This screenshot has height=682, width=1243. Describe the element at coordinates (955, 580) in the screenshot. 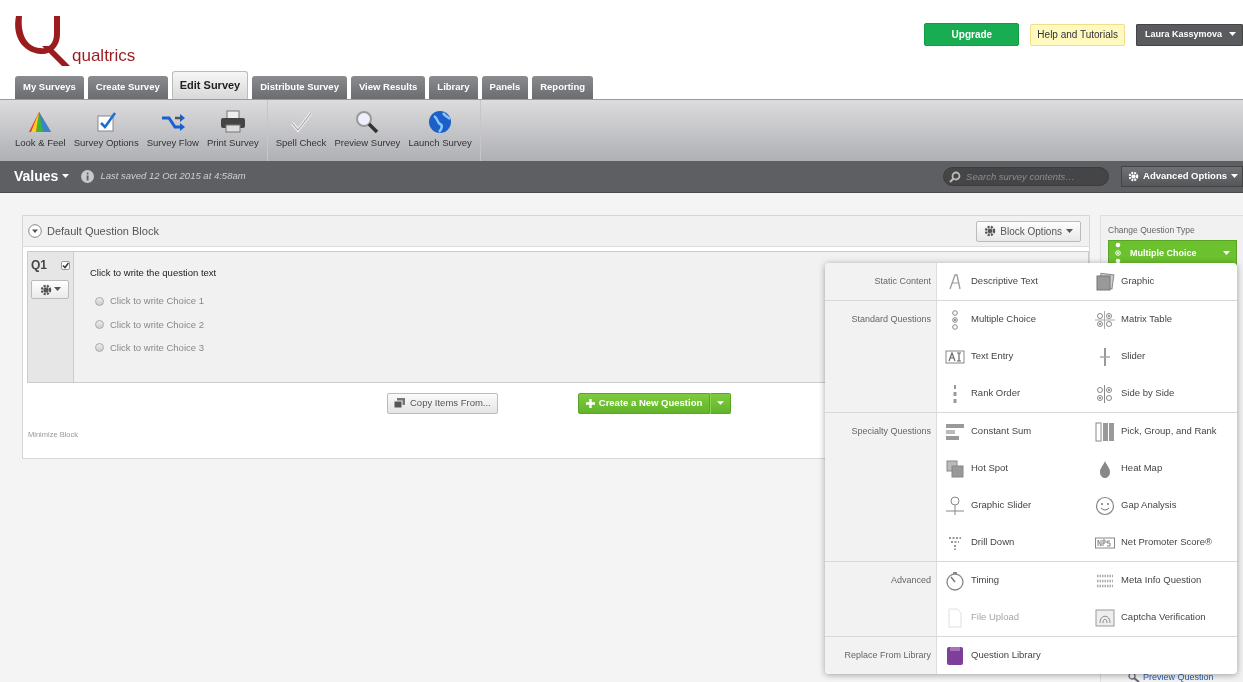

I see `stopwatch-icon` at that location.